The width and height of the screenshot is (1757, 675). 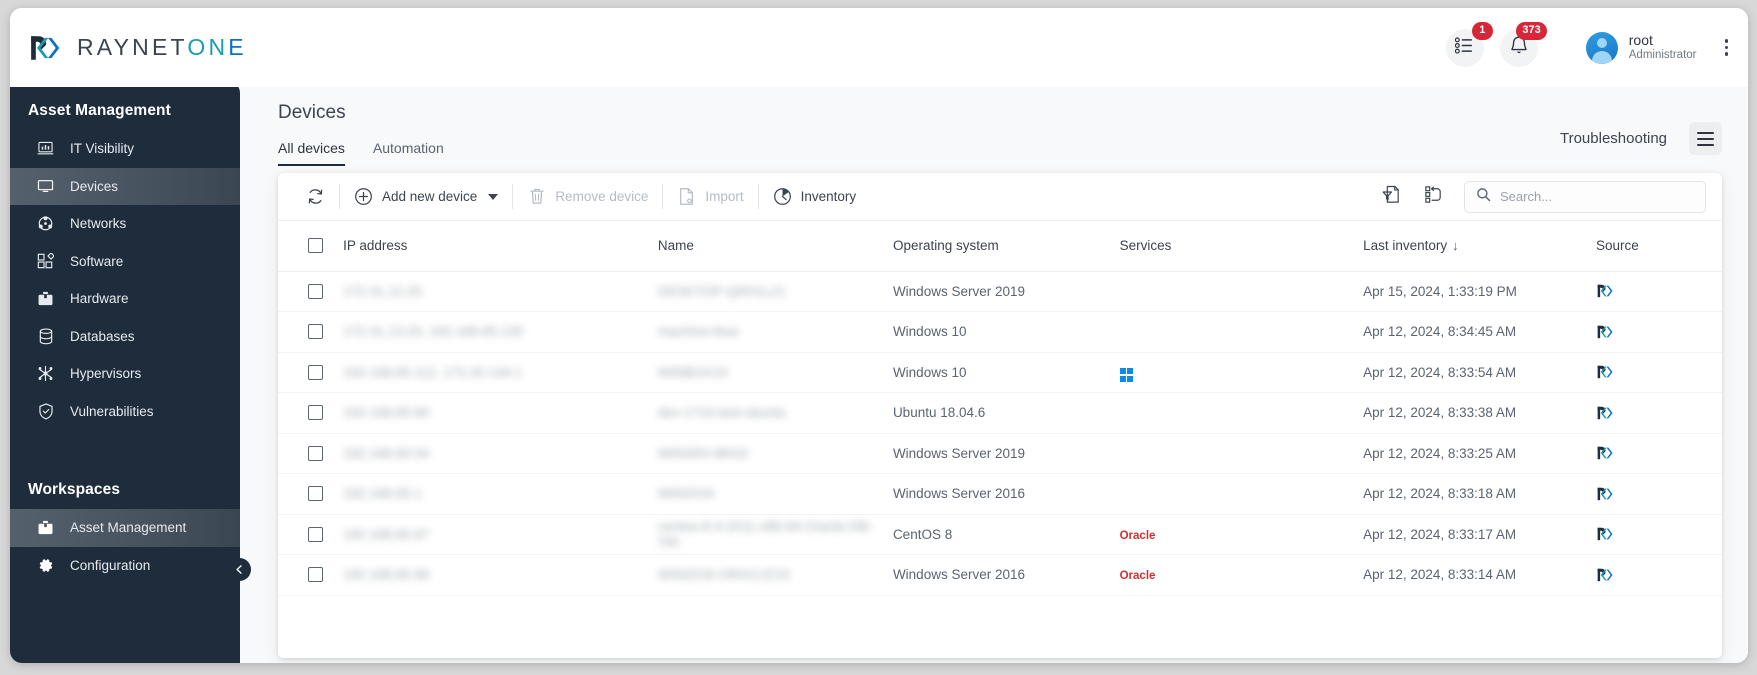 I want to click on trash-icon, so click(x=536, y=196).